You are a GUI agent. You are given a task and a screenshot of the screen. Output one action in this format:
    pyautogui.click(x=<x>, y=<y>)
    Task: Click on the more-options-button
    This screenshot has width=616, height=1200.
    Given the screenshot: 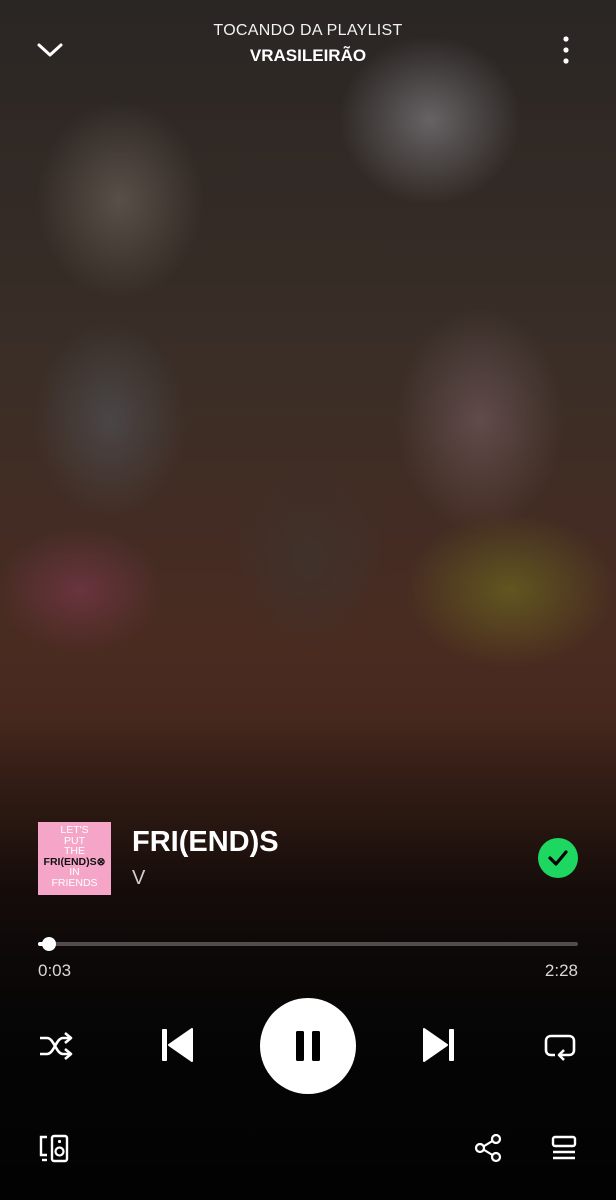 What is the action you would take?
    pyautogui.click(x=566, y=50)
    